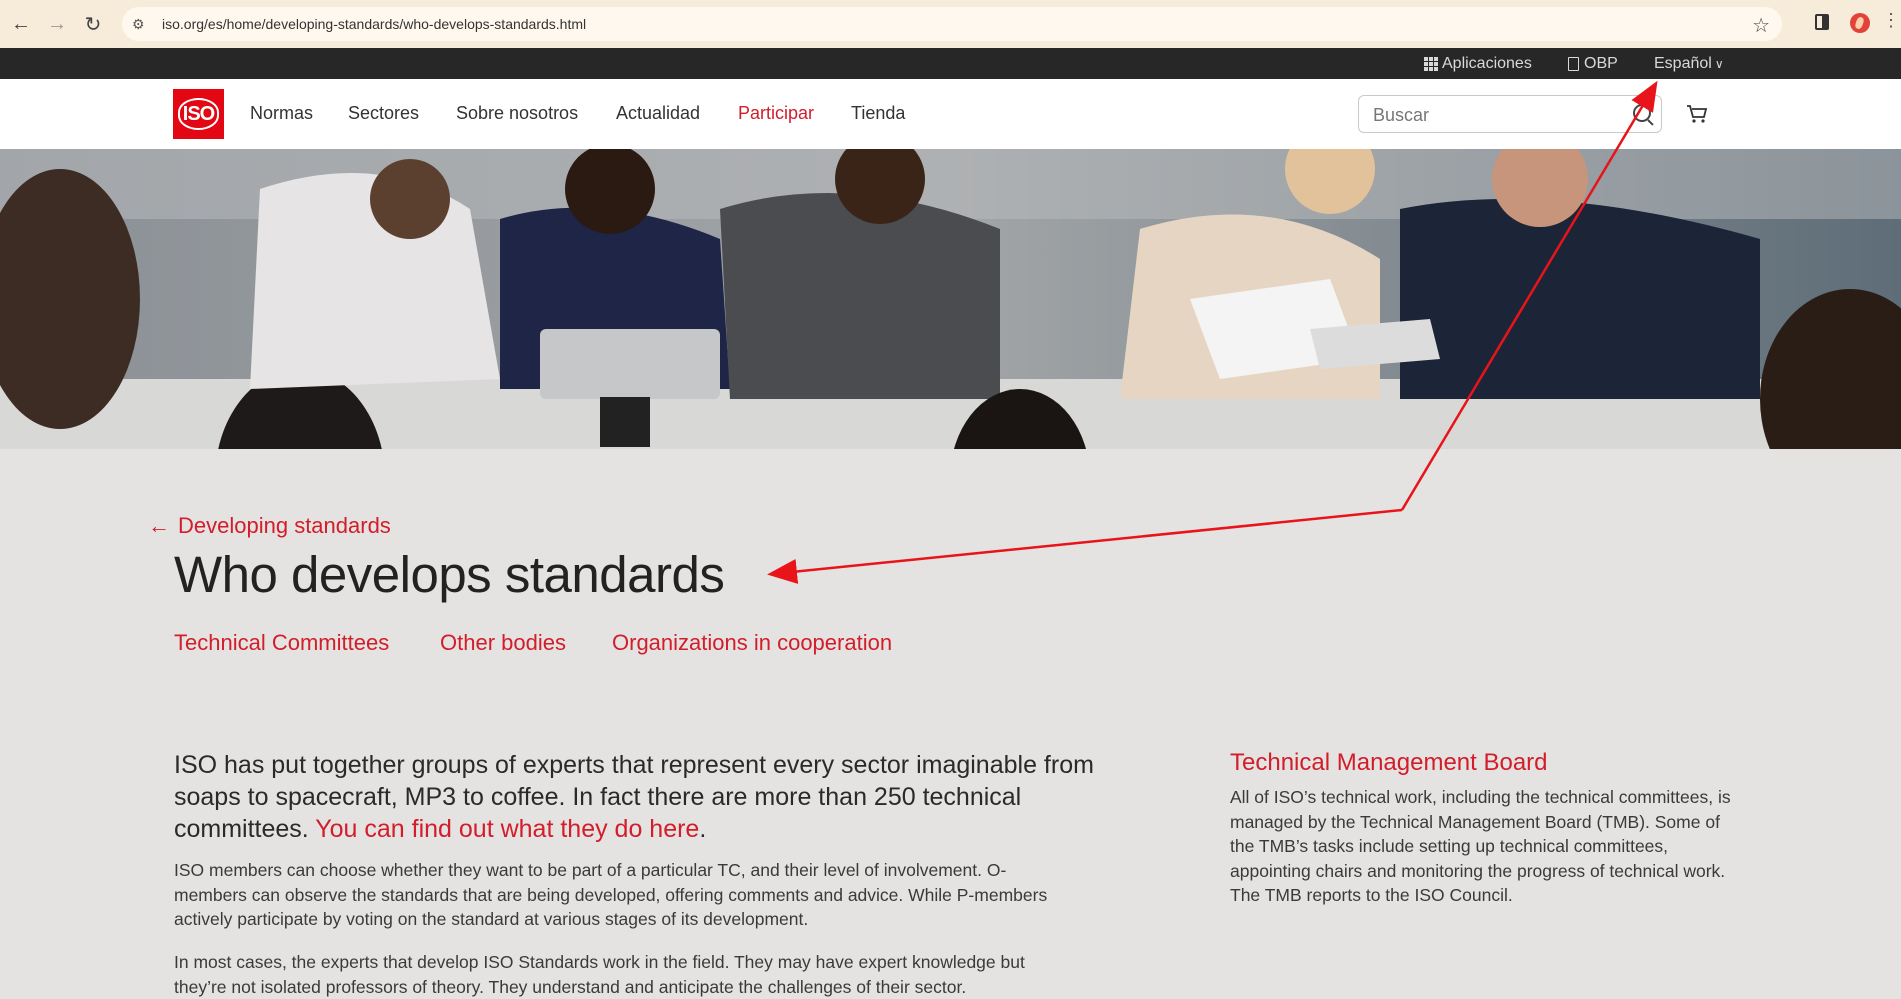 The width and height of the screenshot is (1901, 999). Describe the element at coordinates (1761, 25) in the screenshot. I see `bookmark-star-icon: ☆` at that location.